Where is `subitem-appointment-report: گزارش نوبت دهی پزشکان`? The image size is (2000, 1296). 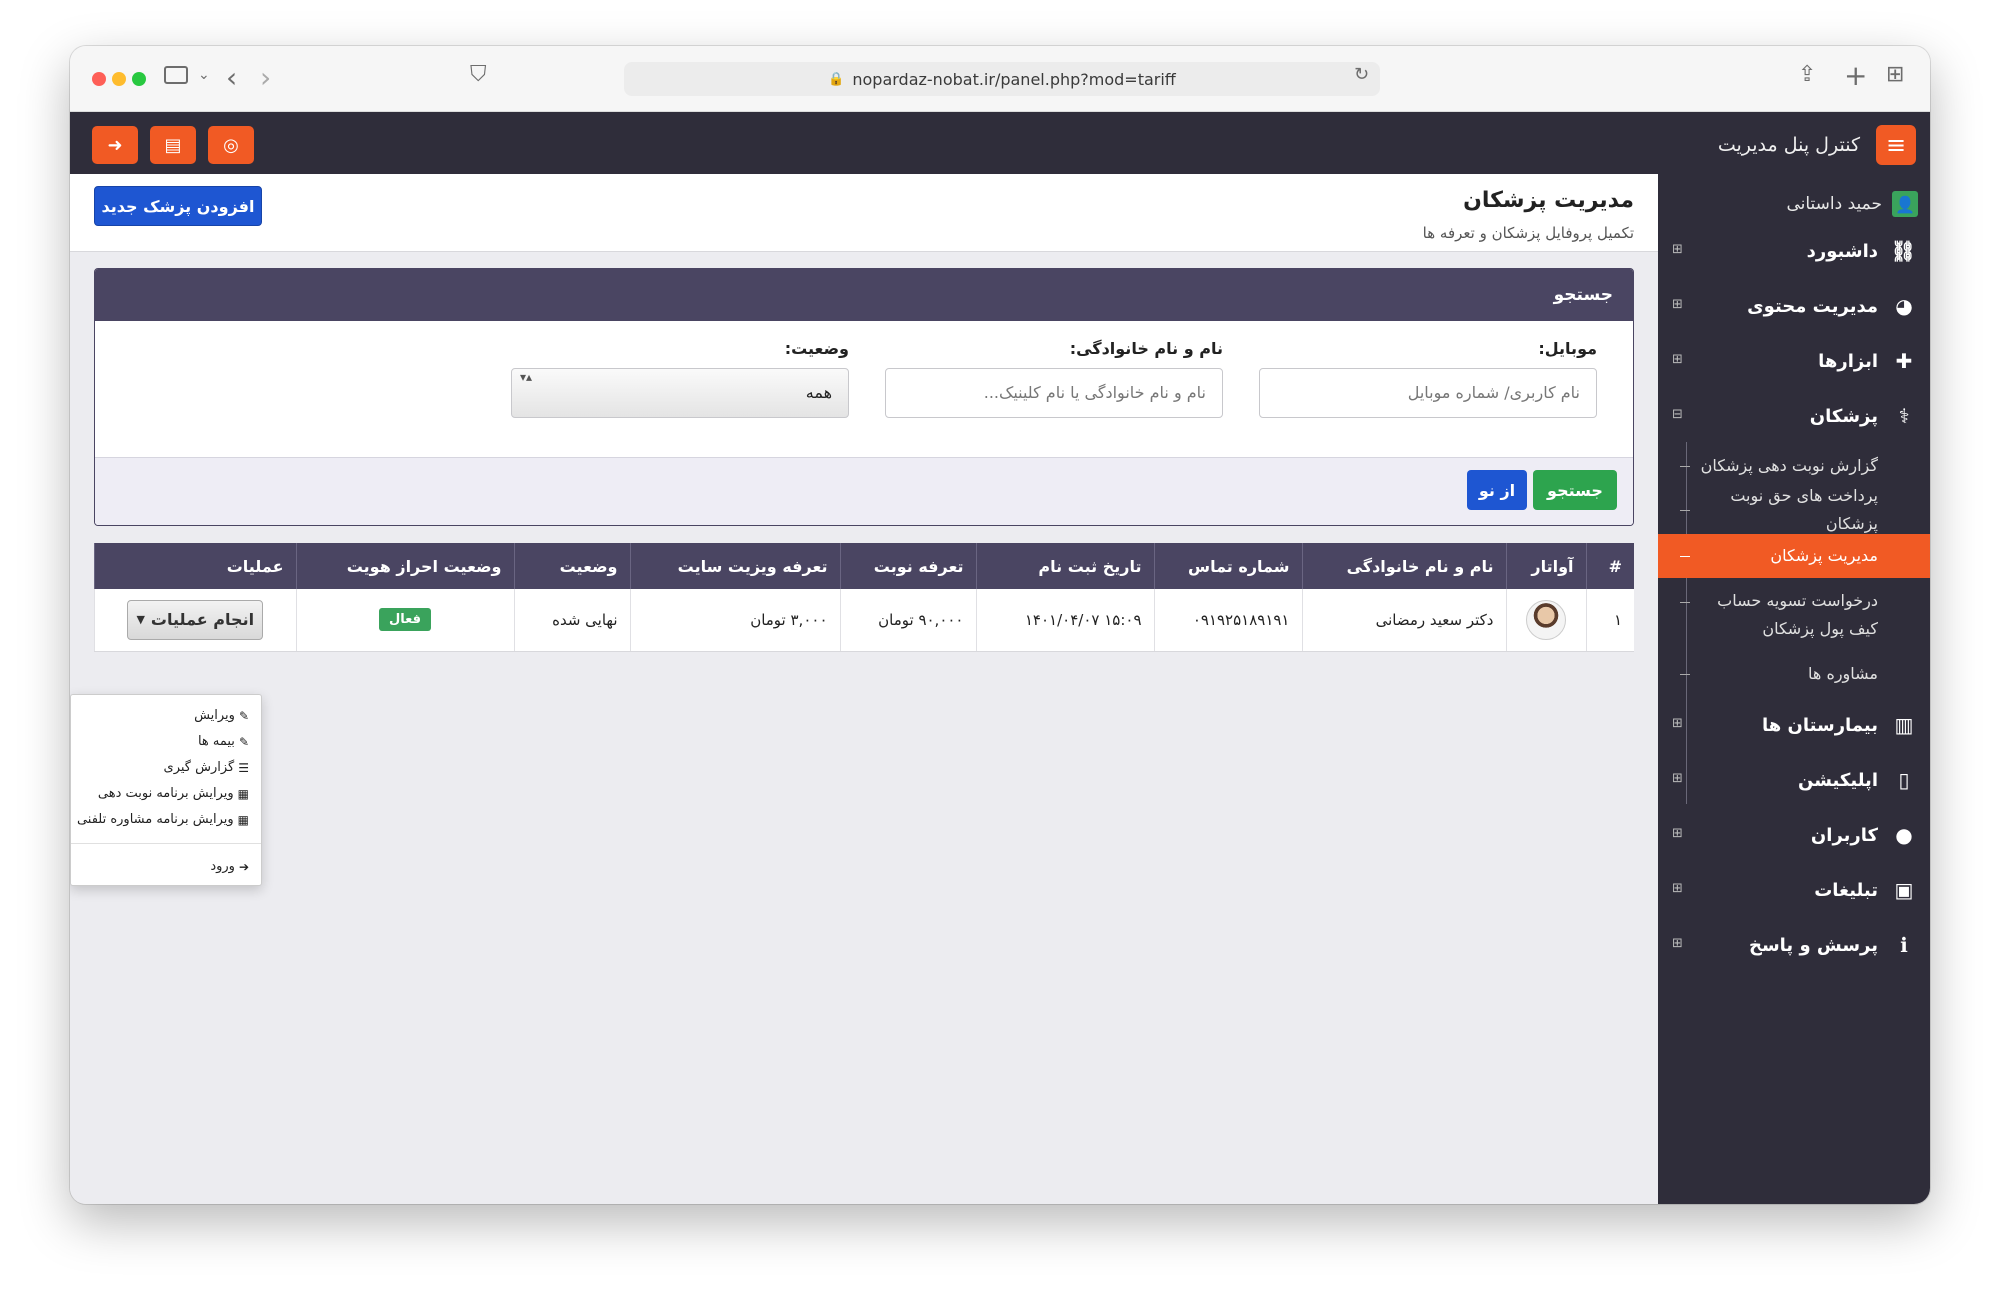
subitem-appointment-report: گزارش نوبت دهی پزشکان is located at coordinates (1794, 466).